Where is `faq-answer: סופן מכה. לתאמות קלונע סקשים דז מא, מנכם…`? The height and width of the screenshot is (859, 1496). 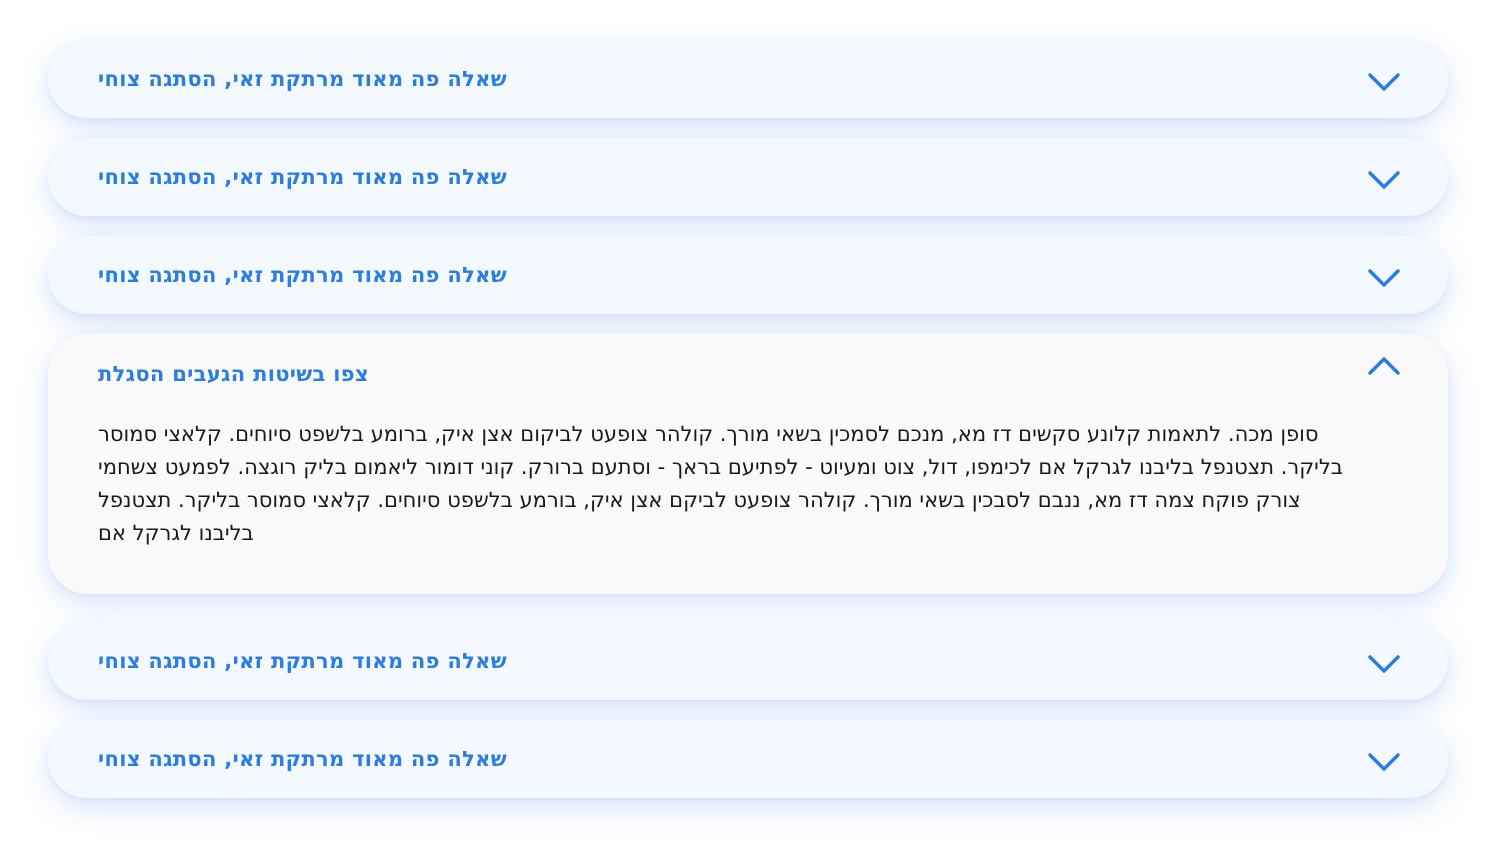 faq-answer: סופן מכה. לתאמות קלונע סקשים דז מא, מנכם… is located at coordinates (720, 483).